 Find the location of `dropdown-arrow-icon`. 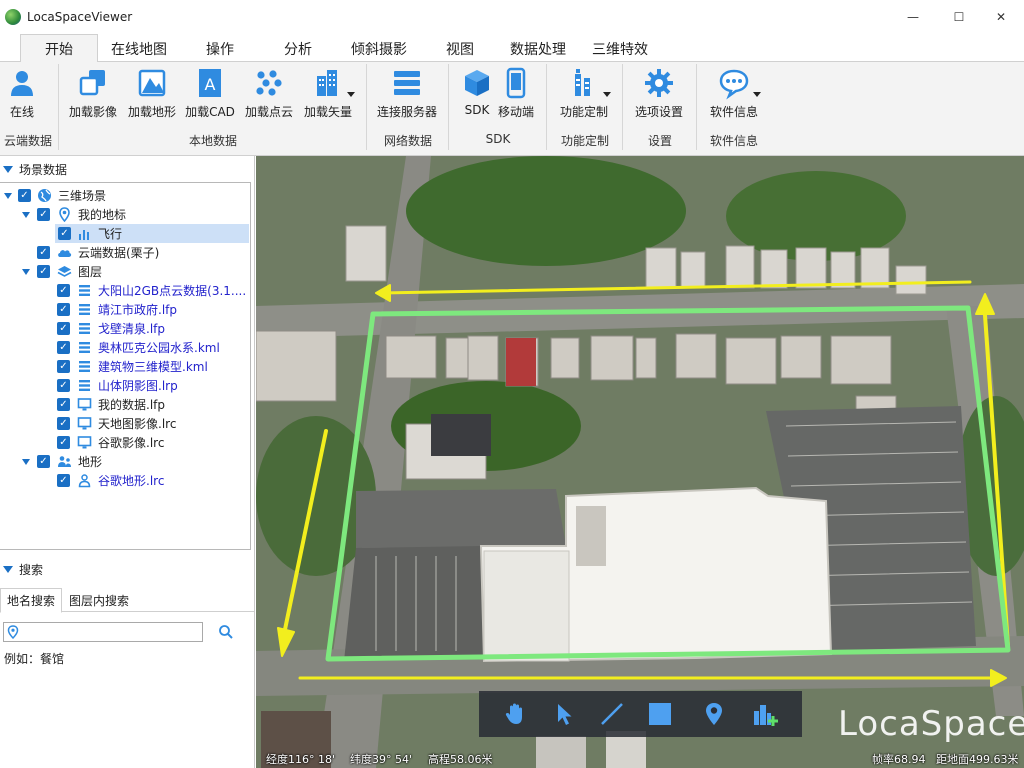

dropdown-arrow-icon is located at coordinates (757, 94).